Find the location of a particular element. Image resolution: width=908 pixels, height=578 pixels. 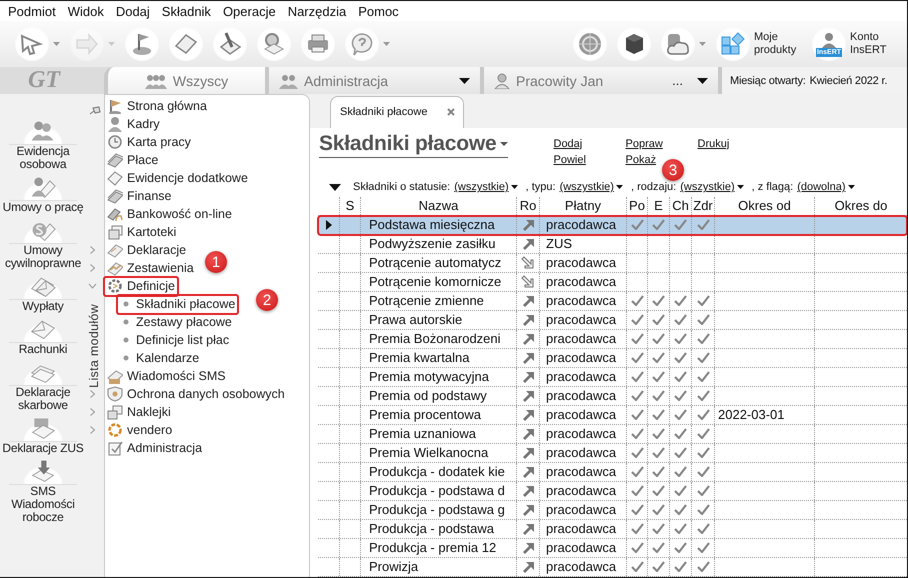

table-row: Podwyższenie zasiłku ZUS is located at coordinates (612, 244).